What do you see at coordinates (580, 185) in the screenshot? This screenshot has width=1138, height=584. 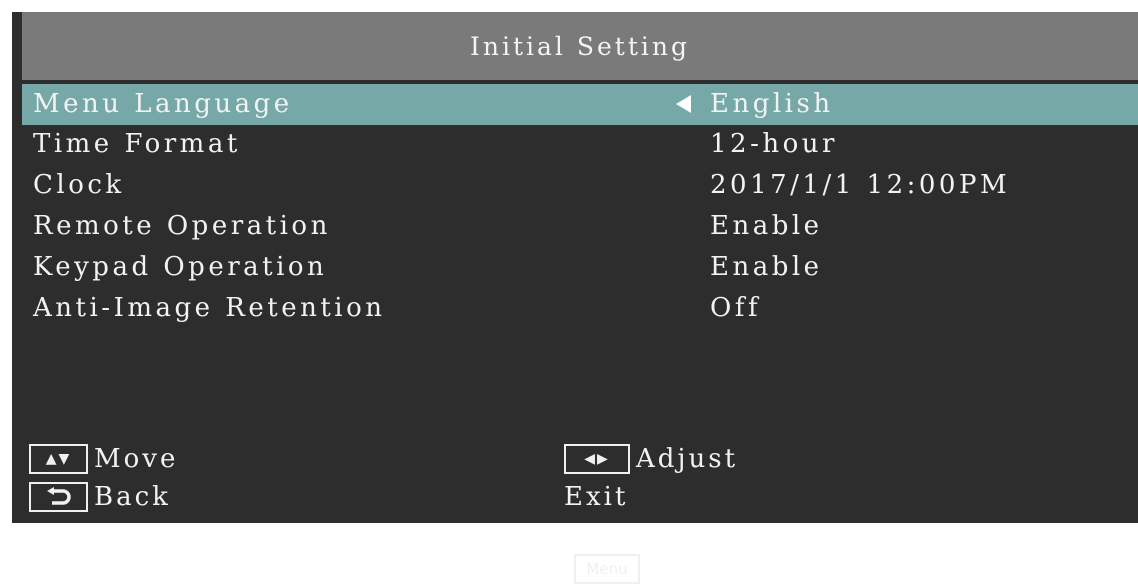 I see `menu-item-clock: Clock 2017/1/1 12:00PM` at bounding box center [580, 185].